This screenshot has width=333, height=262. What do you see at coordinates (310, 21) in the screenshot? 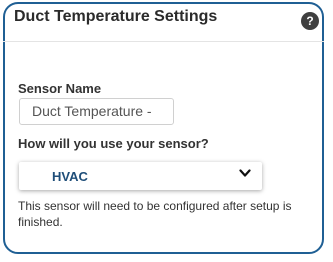
I see `help-icon: ?` at bounding box center [310, 21].